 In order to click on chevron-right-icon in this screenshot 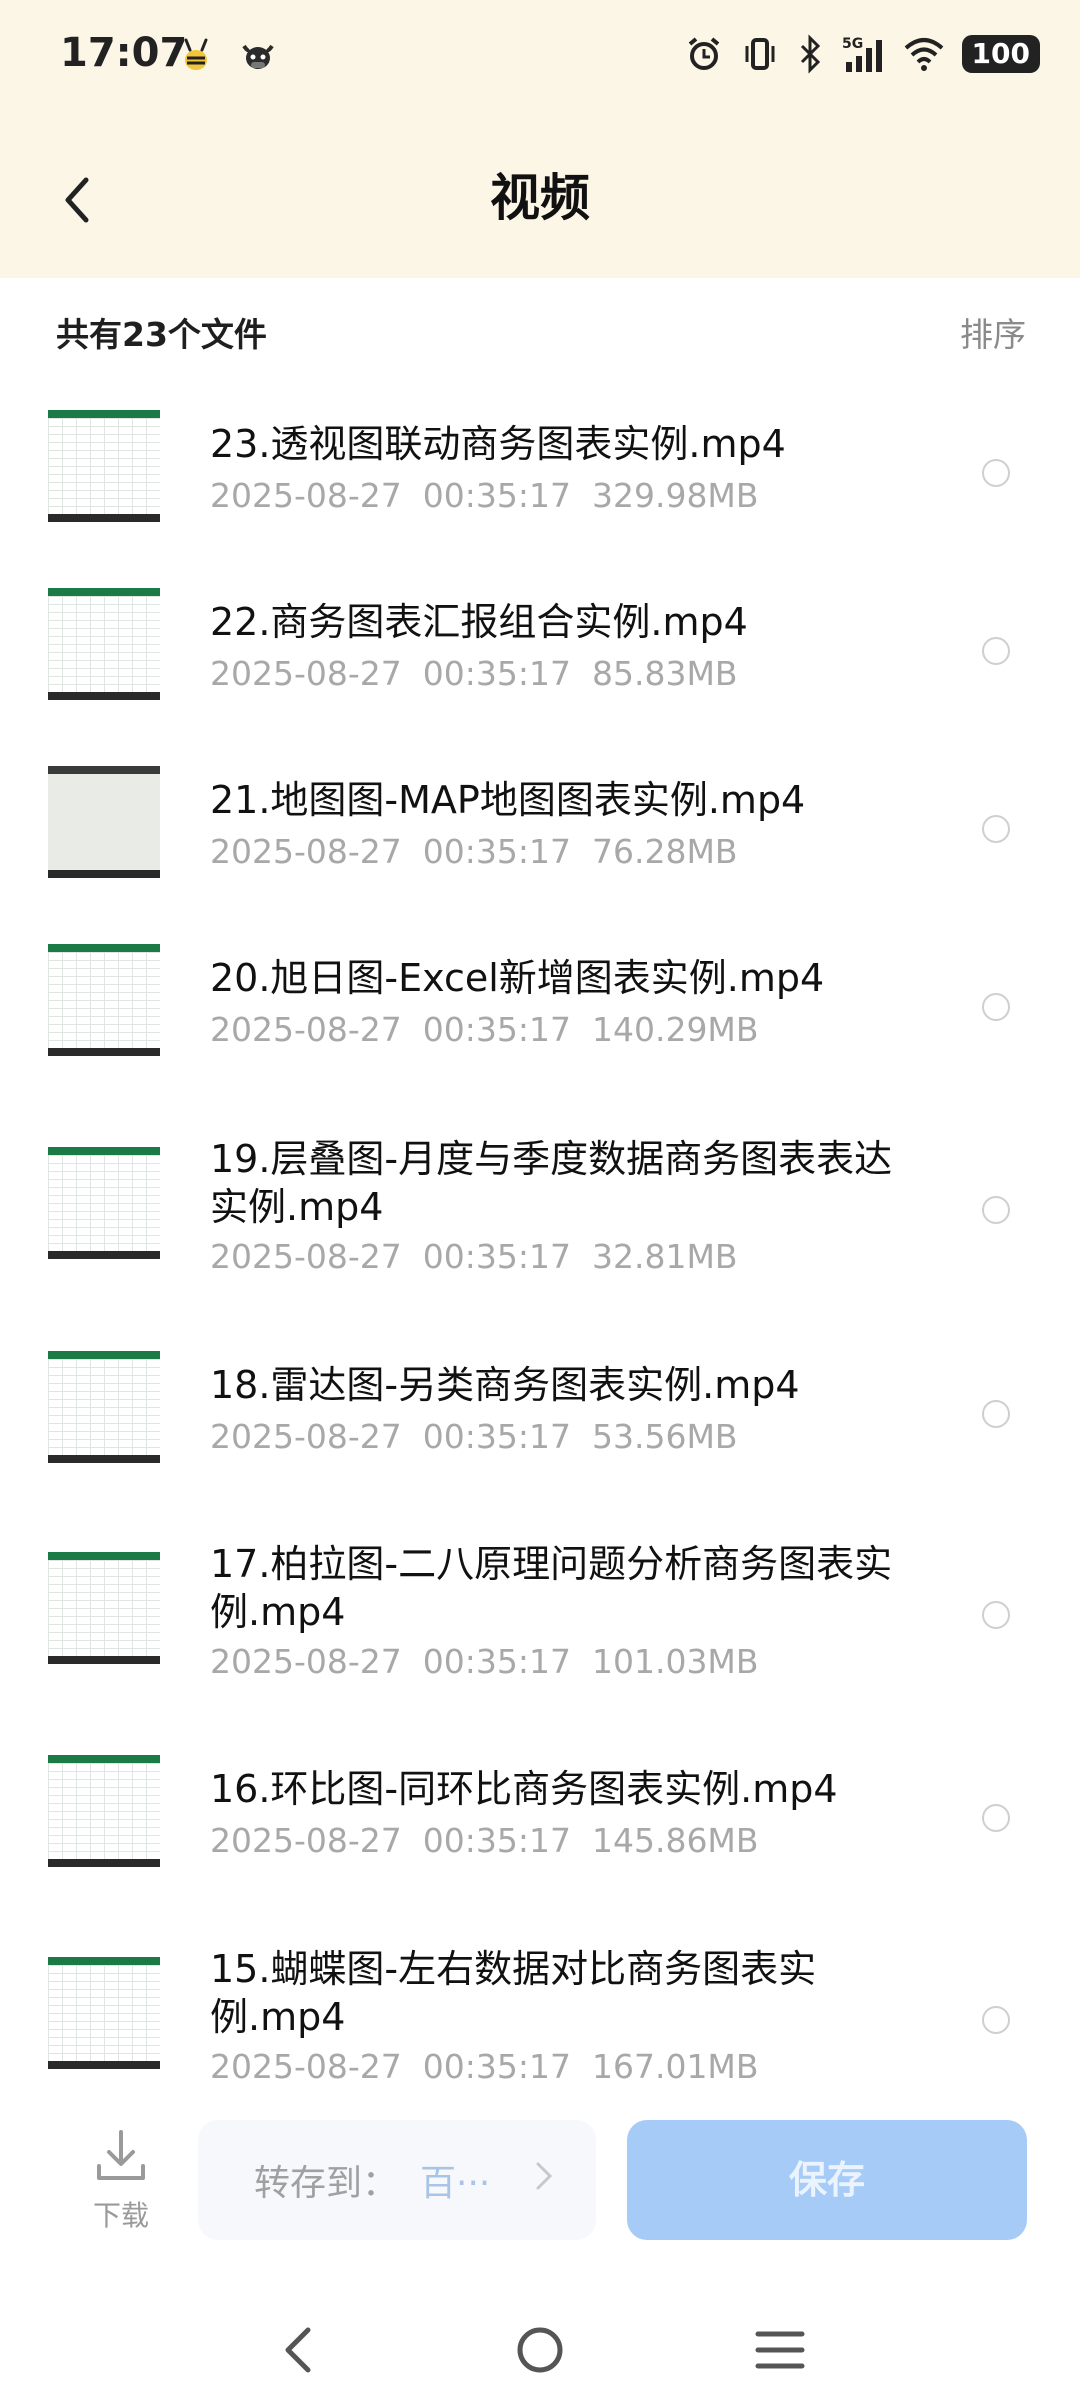, I will do `click(544, 2176)`.